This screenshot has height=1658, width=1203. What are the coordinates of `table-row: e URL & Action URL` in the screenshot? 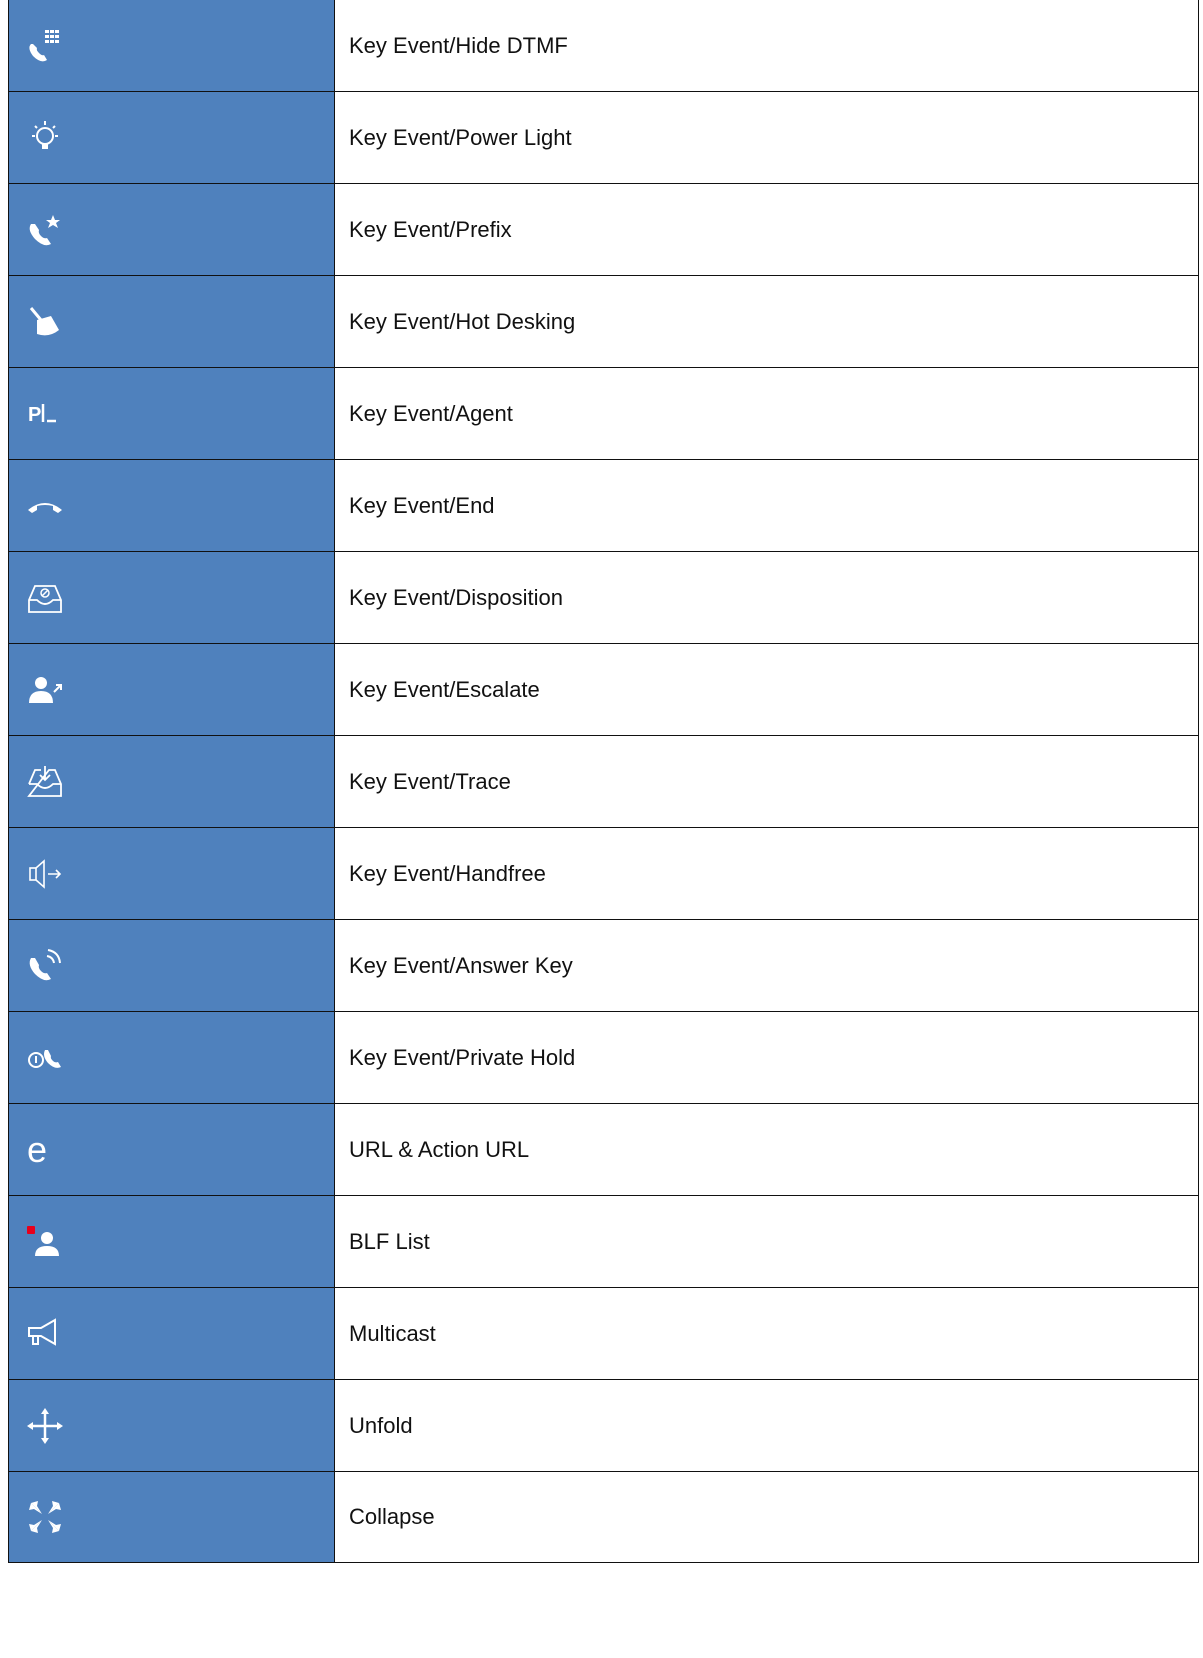 It's located at (603, 1149).